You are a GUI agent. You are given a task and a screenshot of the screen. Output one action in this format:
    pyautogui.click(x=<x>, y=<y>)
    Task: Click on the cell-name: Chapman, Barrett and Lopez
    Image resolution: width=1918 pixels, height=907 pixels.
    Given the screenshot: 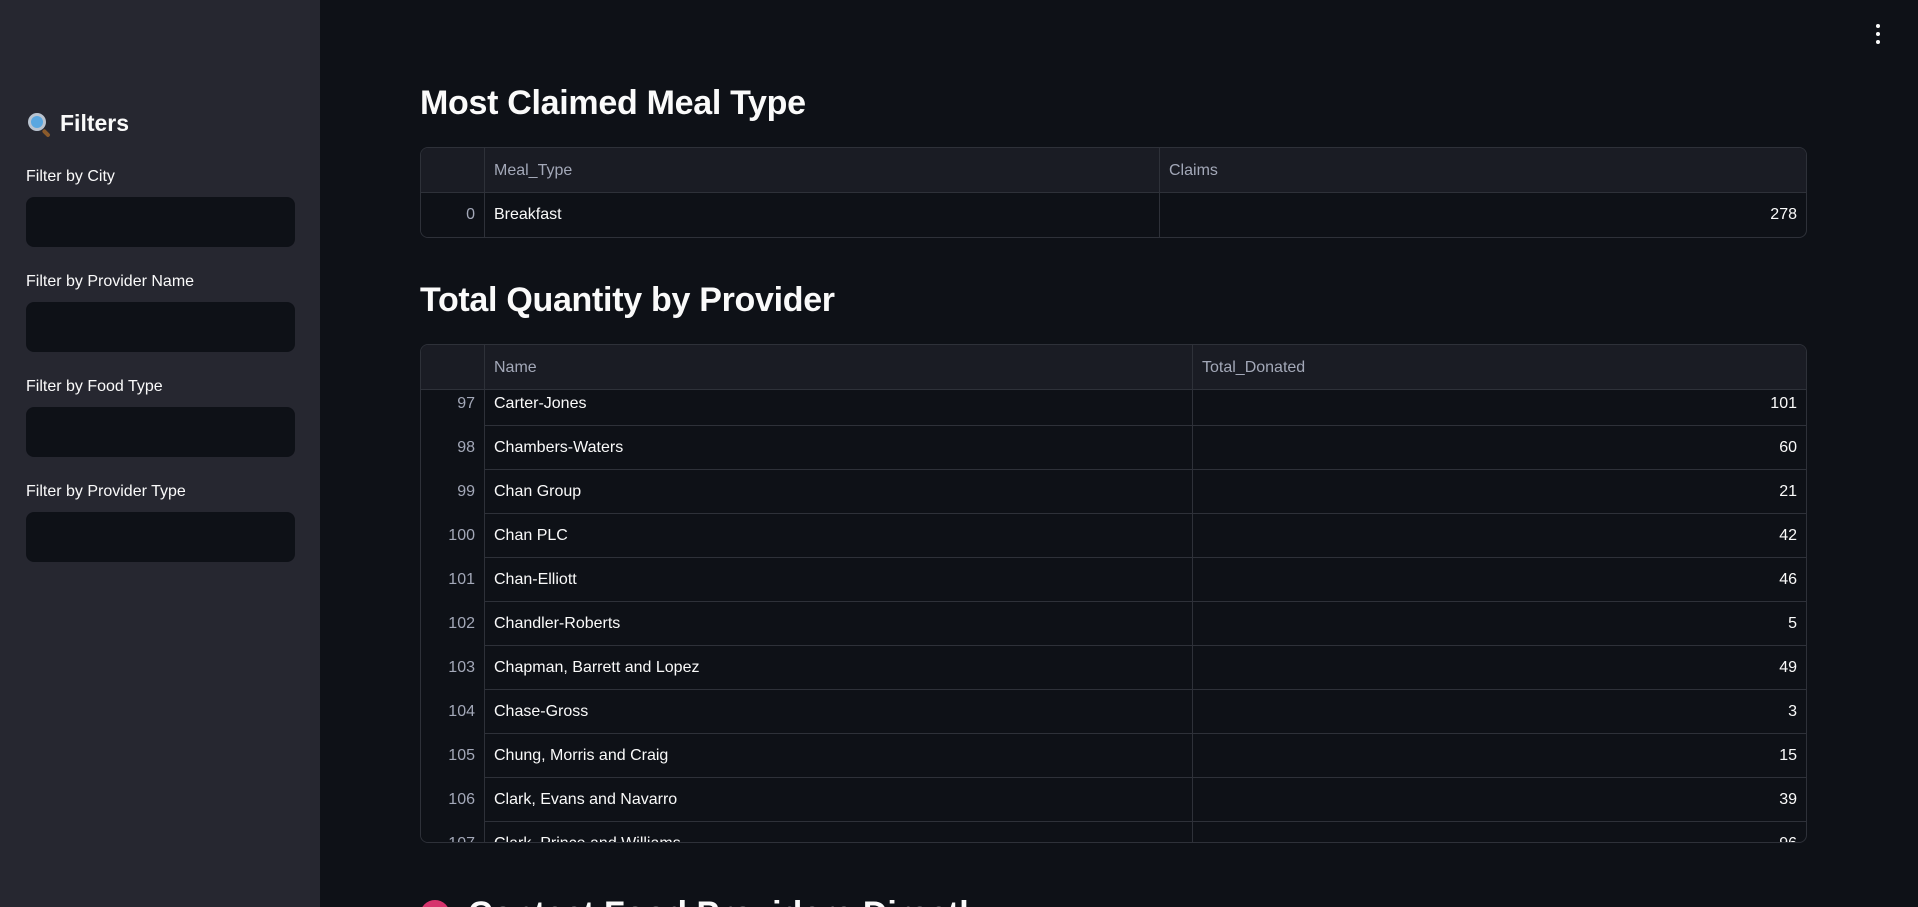 What is the action you would take?
    pyautogui.click(x=839, y=668)
    